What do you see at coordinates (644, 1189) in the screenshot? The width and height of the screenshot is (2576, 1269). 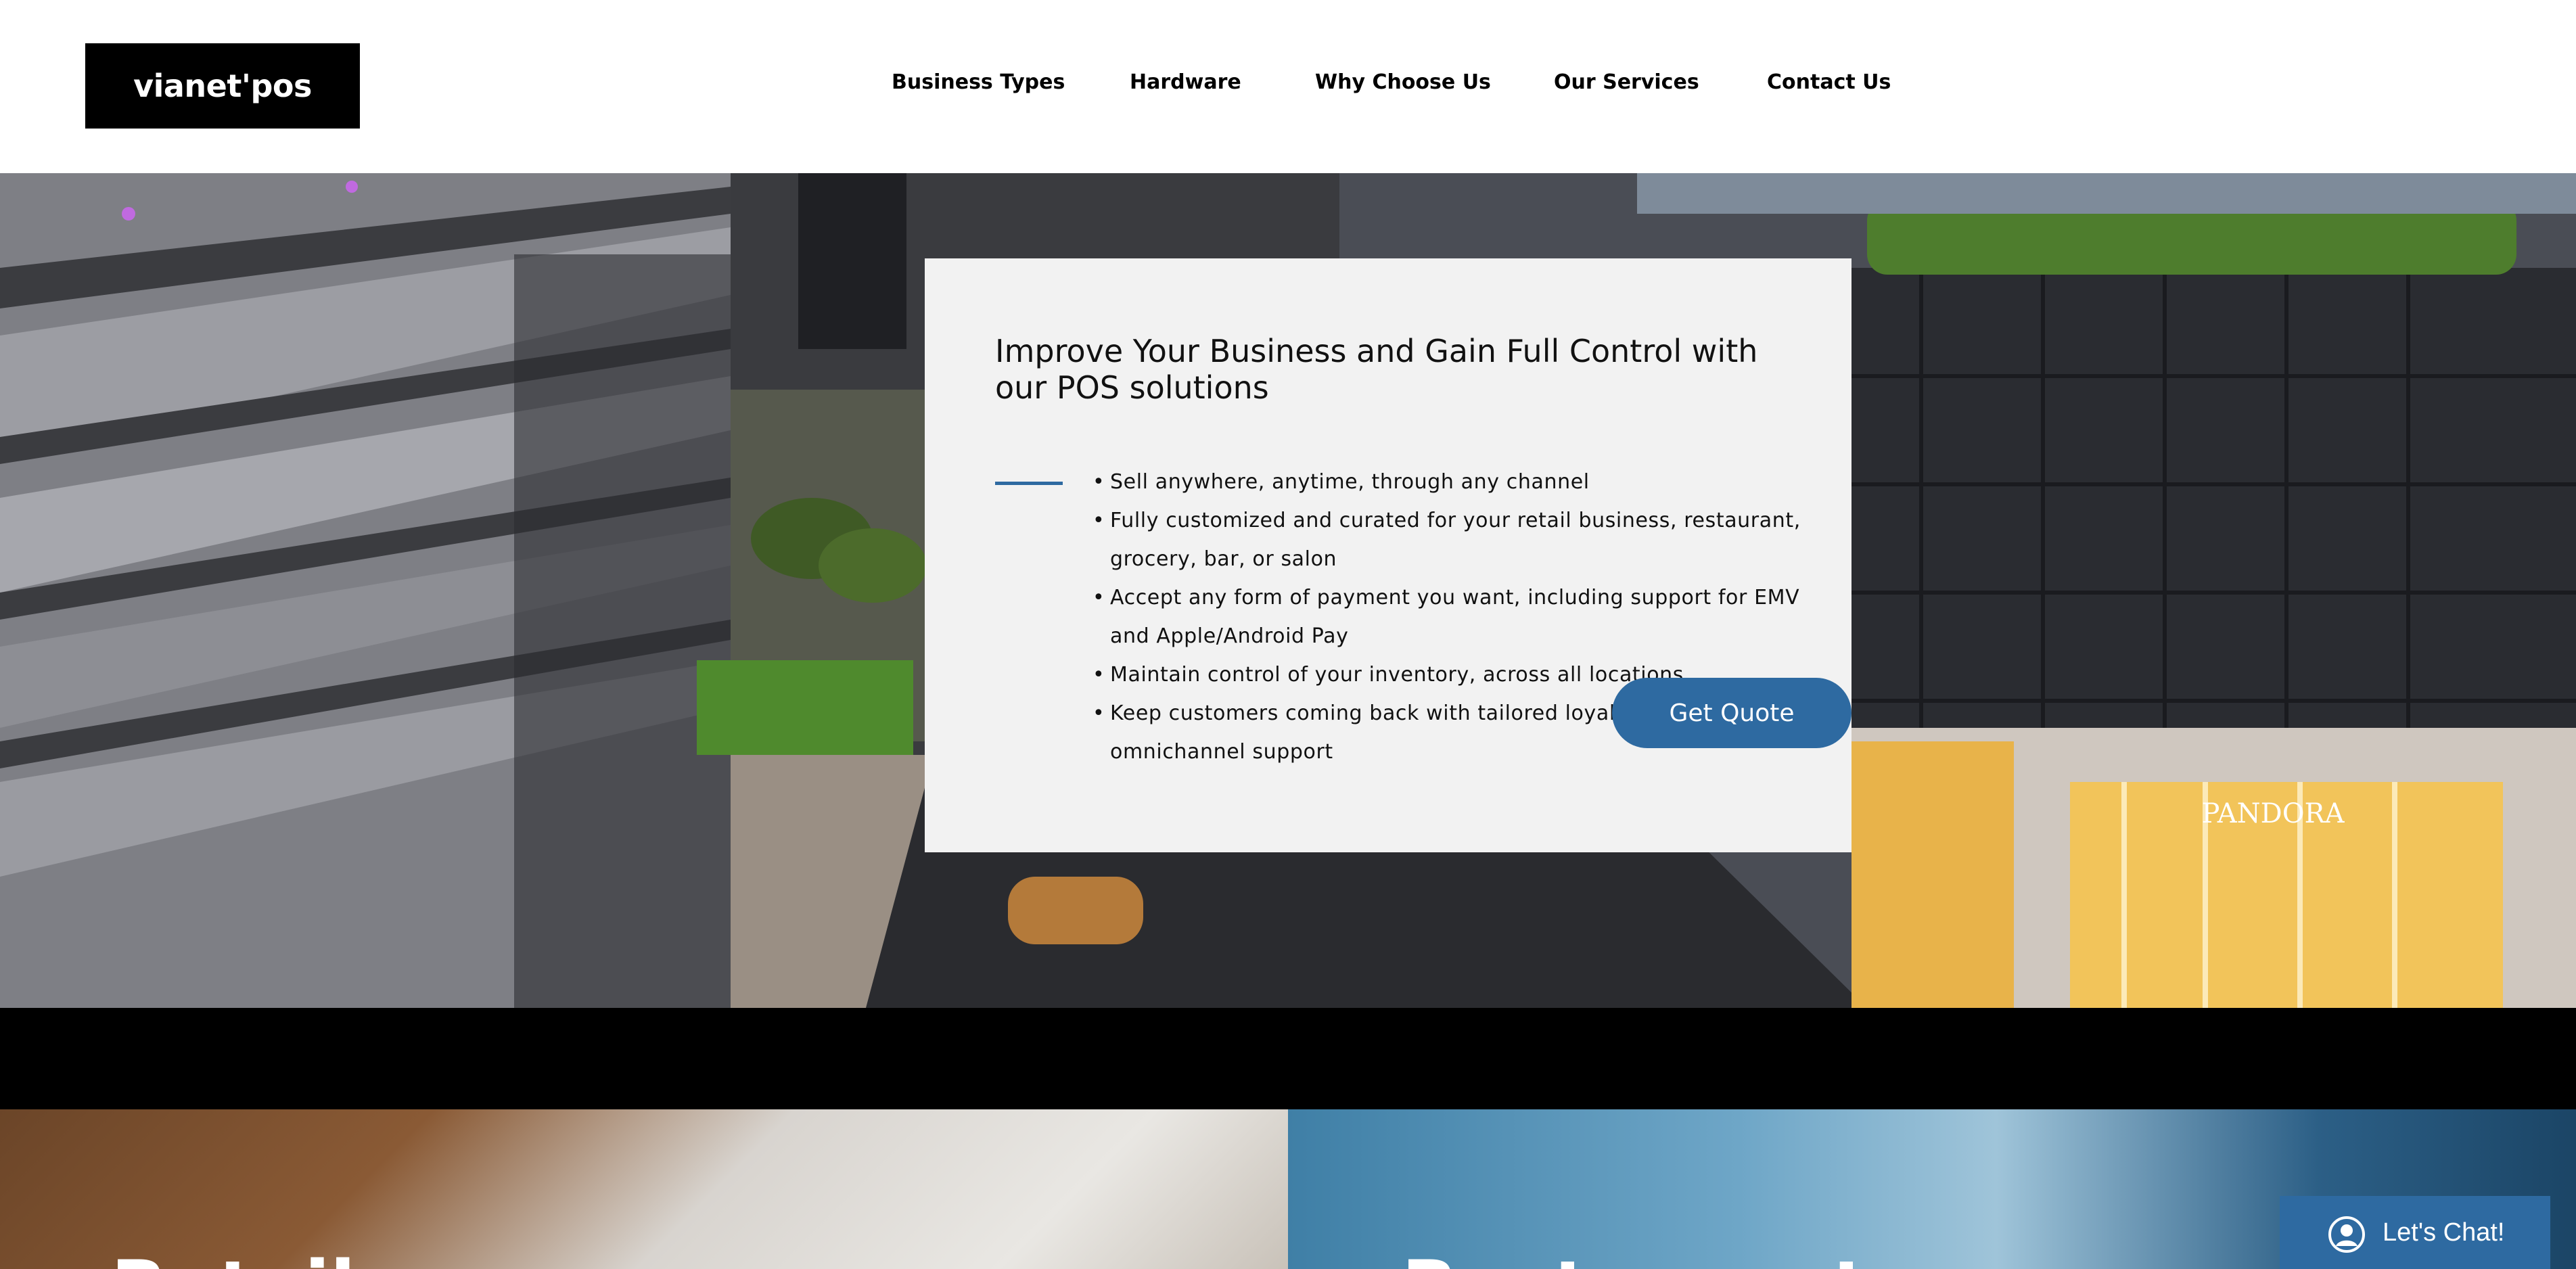 I see `tile-retail: Retail` at bounding box center [644, 1189].